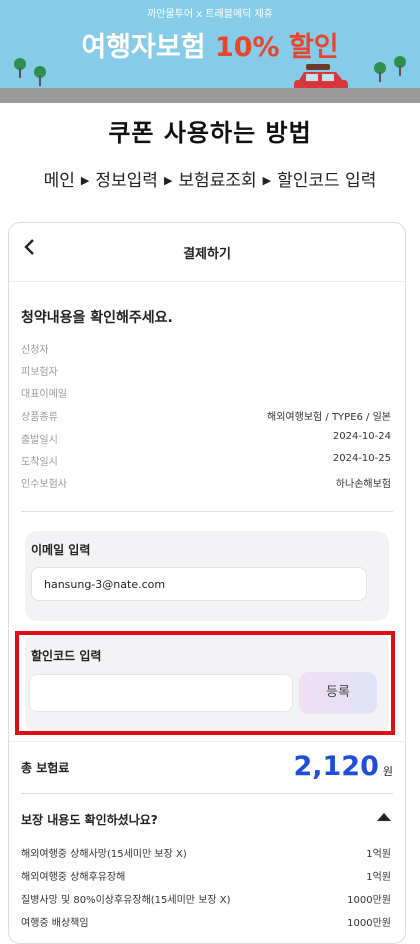 The width and height of the screenshot is (420, 944). I want to click on info-row: 피보험자, so click(206, 373).